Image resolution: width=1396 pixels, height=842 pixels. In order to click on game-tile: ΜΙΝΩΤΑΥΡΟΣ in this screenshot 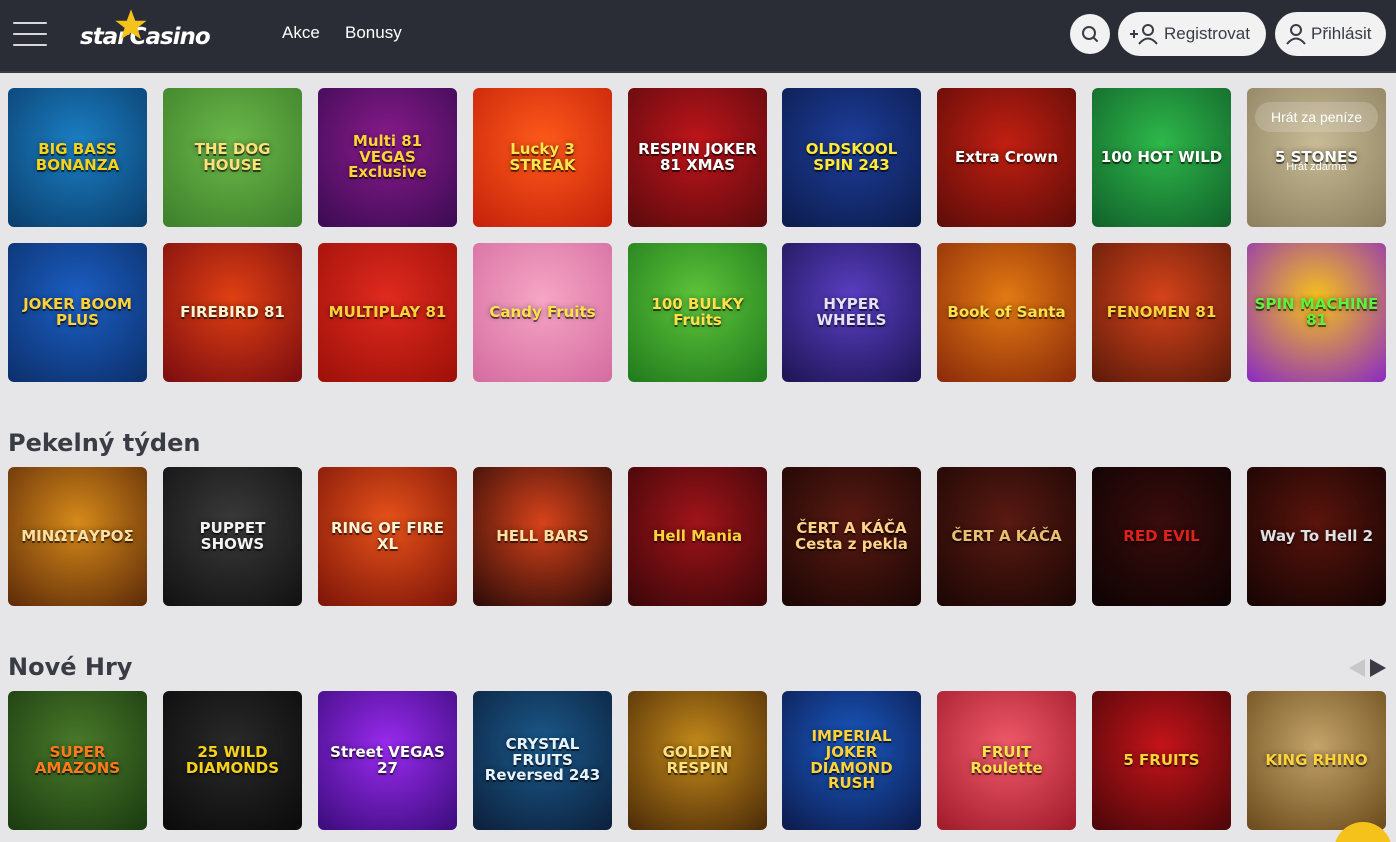, I will do `click(77, 536)`.